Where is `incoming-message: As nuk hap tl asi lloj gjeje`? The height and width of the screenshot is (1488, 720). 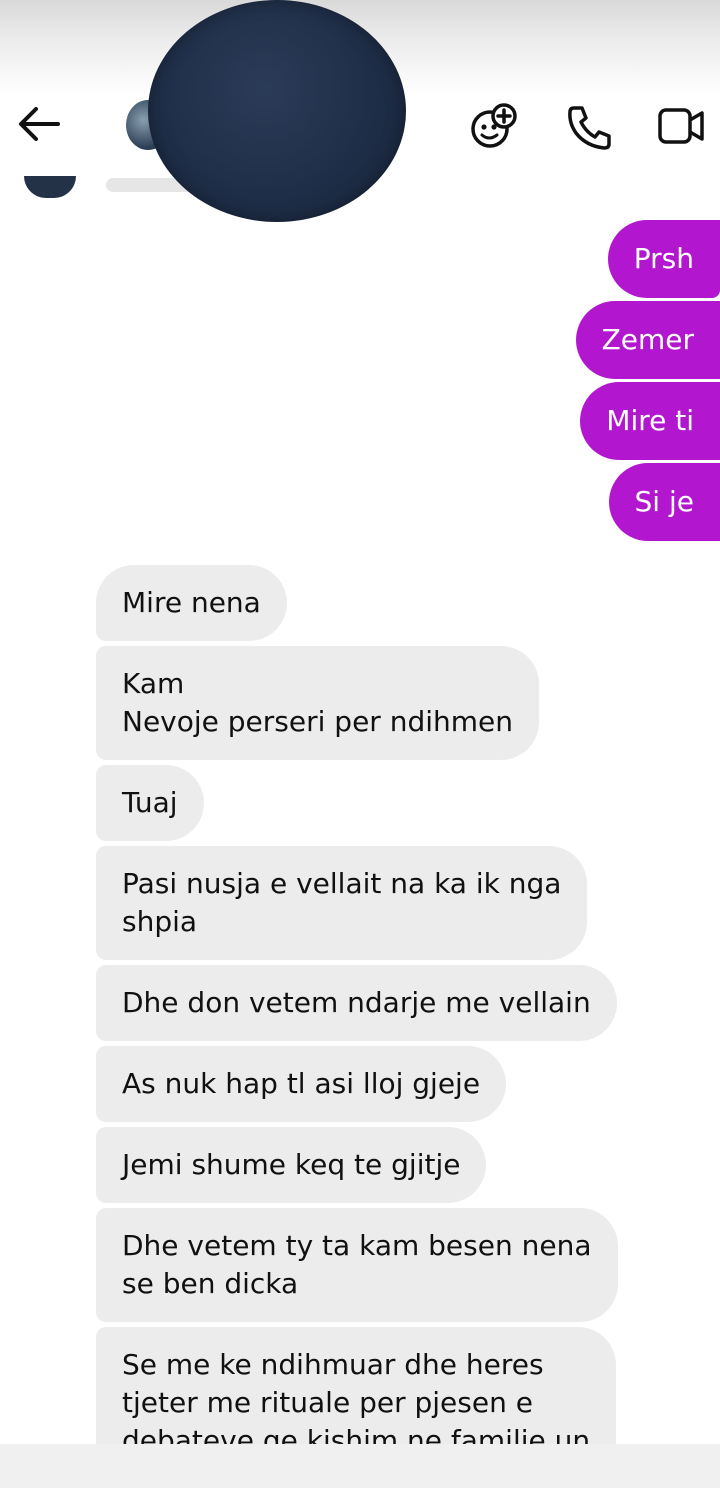 incoming-message: As nuk hap tl asi lloj gjeje is located at coordinates (301, 1084).